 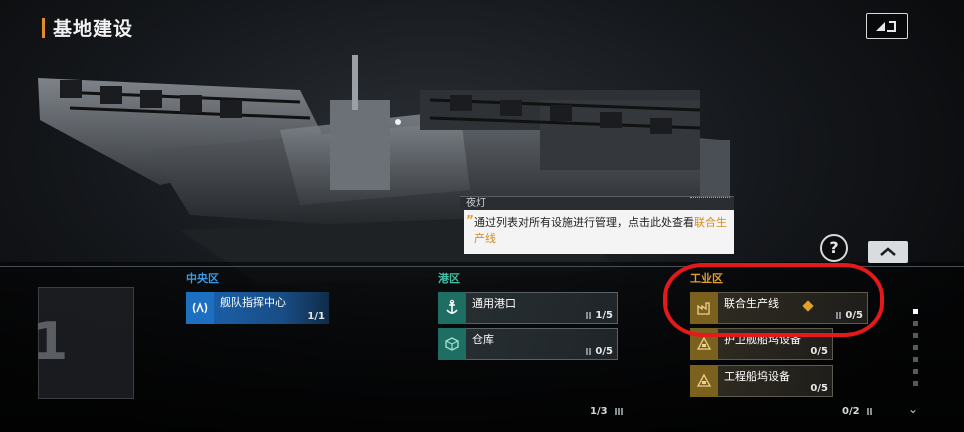 I want to click on facility-name: 舰队指挥中心, so click(x=253, y=302).